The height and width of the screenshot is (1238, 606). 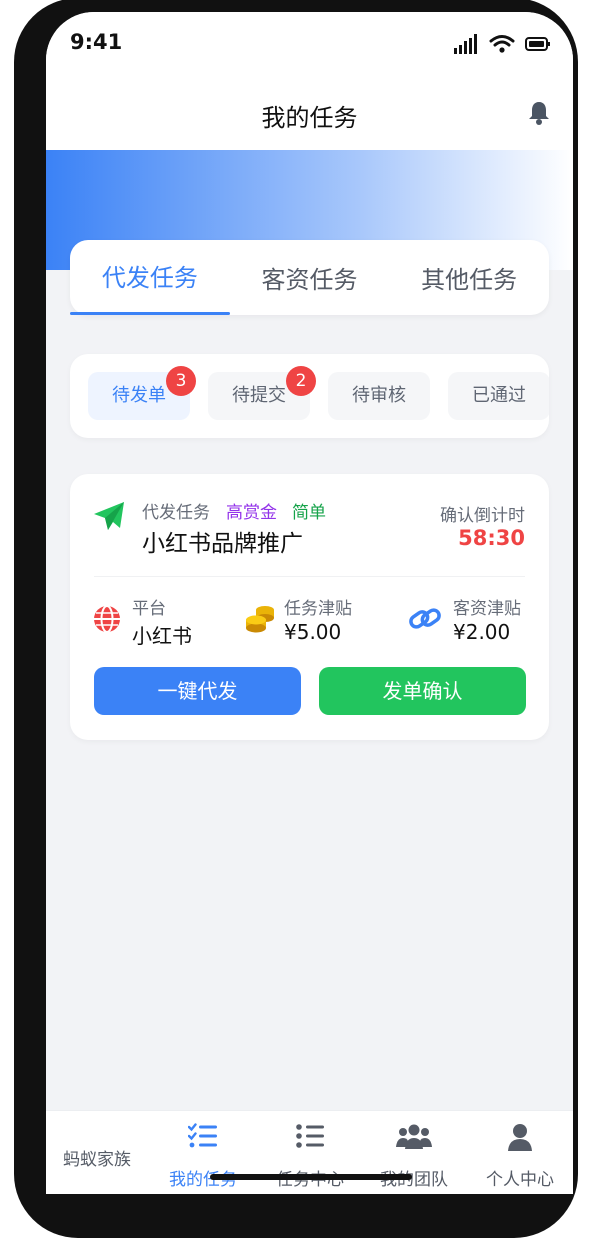 I want to click on lead-allowance-label: 客资津贴, so click(x=487, y=609).